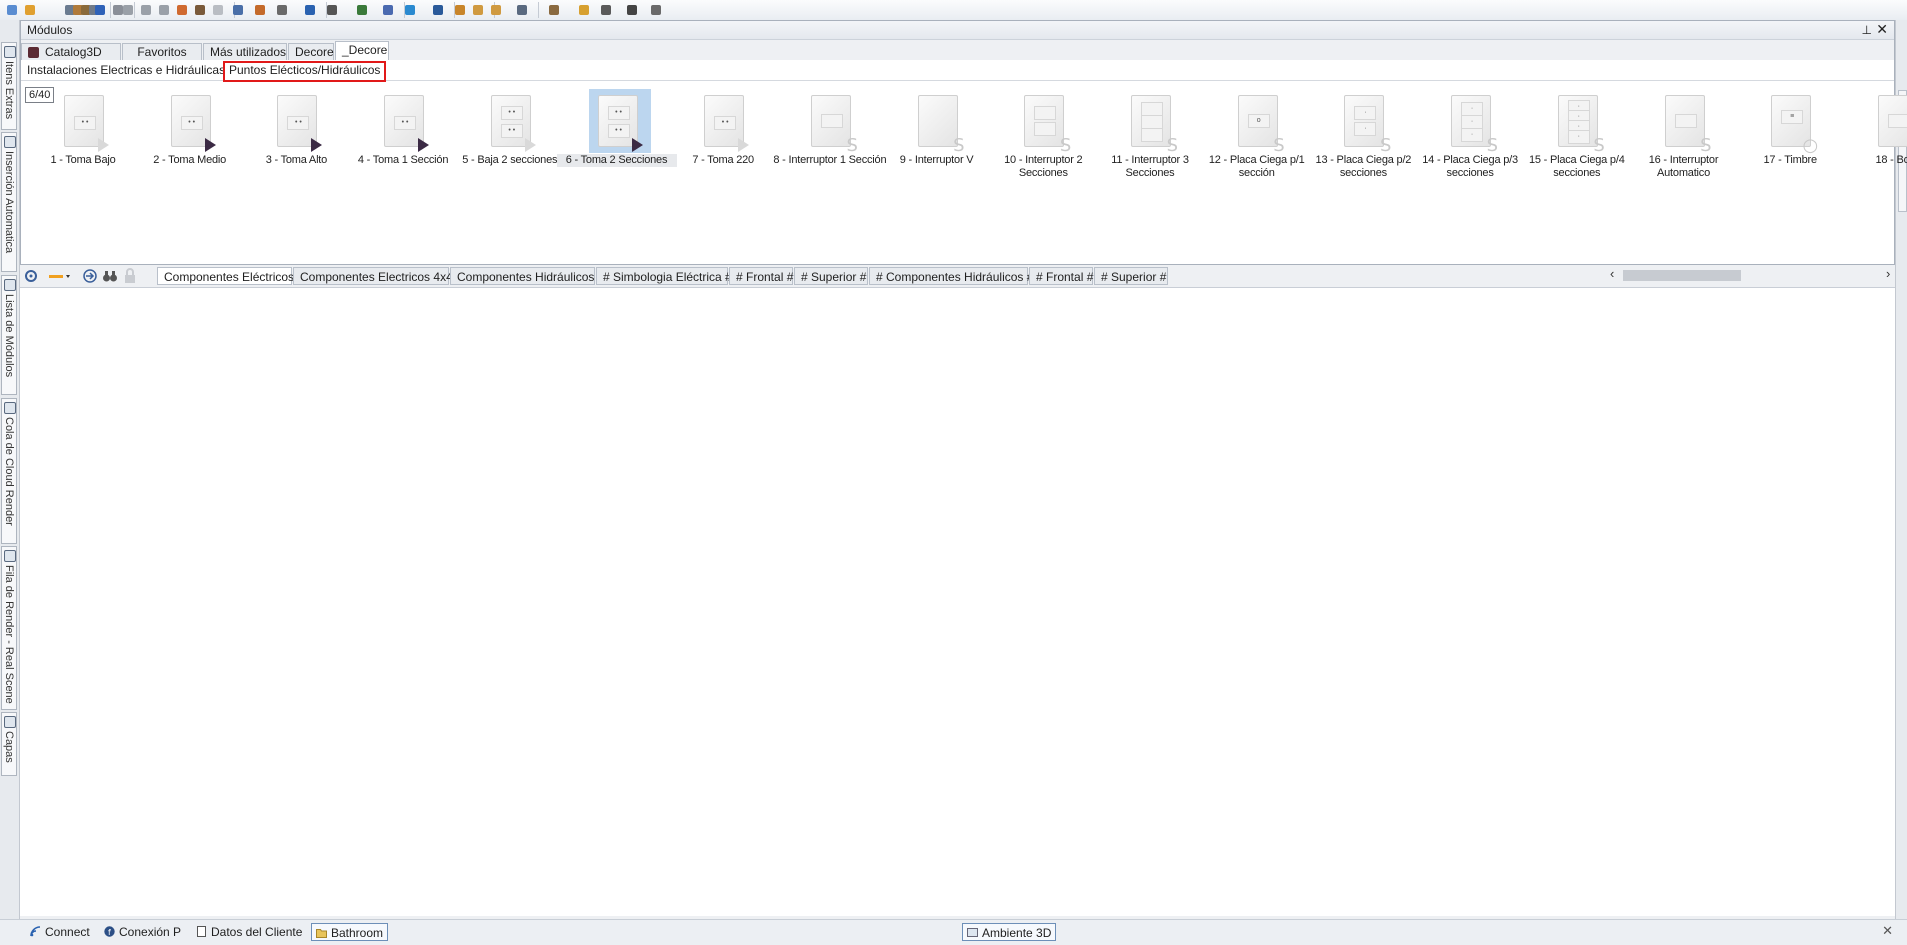 The width and height of the screenshot is (1907, 945). Describe the element at coordinates (937, 140) in the screenshot. I see `module-item: S9 - Interruptor V` at that location.